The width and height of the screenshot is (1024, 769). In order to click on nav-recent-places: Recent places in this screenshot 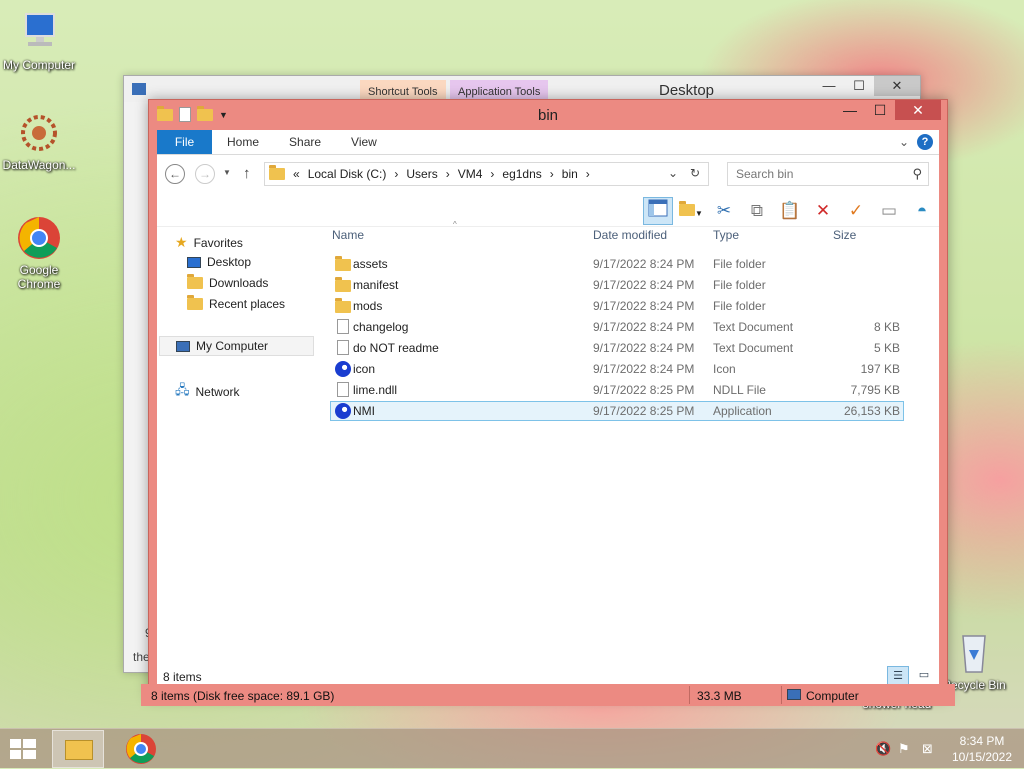, I will do `click(236, 303)`.